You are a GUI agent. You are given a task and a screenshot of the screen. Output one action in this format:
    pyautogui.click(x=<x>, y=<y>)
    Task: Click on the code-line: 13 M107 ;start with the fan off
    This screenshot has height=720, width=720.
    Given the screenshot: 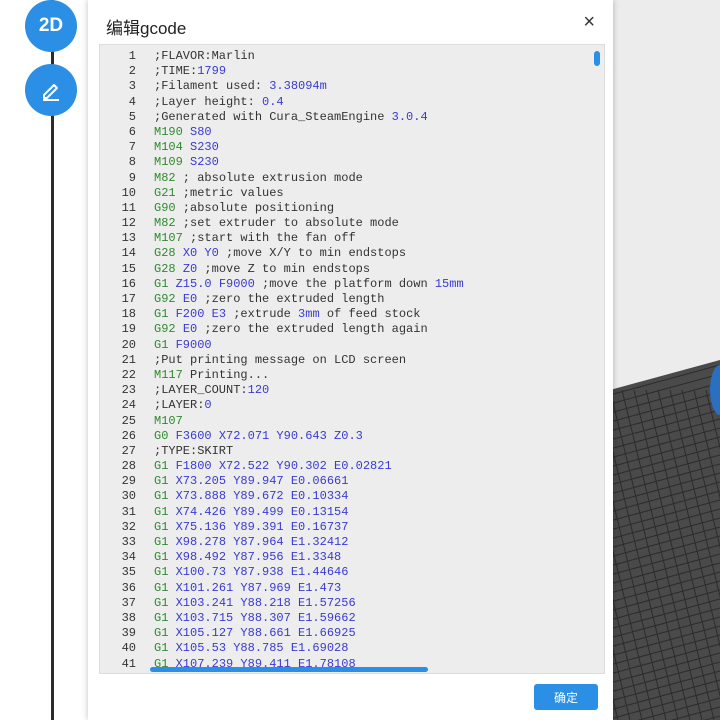 What is the action you would take?
    pyautogui.click(x=345, y=238)
    